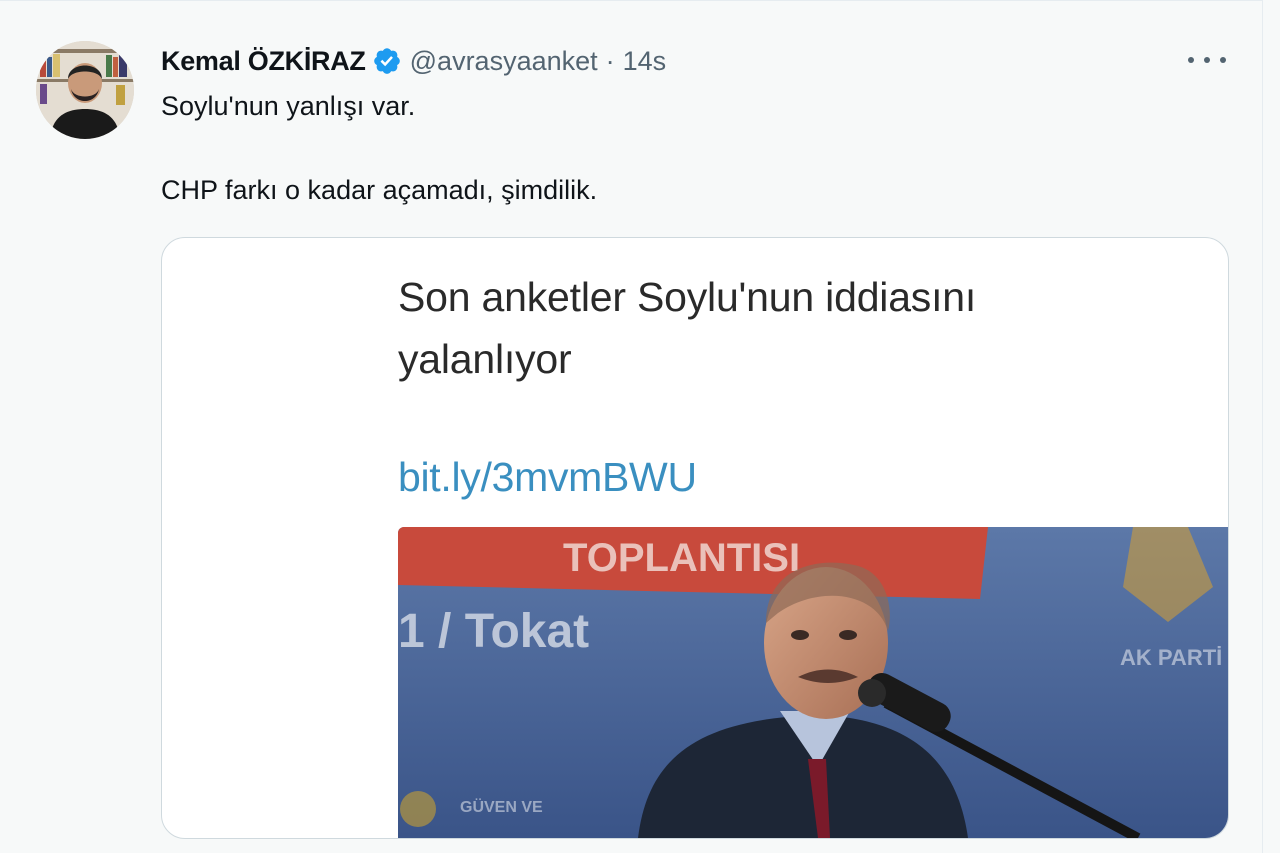  What do you see at coordinates (687, 297) in the screenshot?
I see `card-title-line: Son anketler Soylu'nun iddiasını` at bounding box center [687, 297].